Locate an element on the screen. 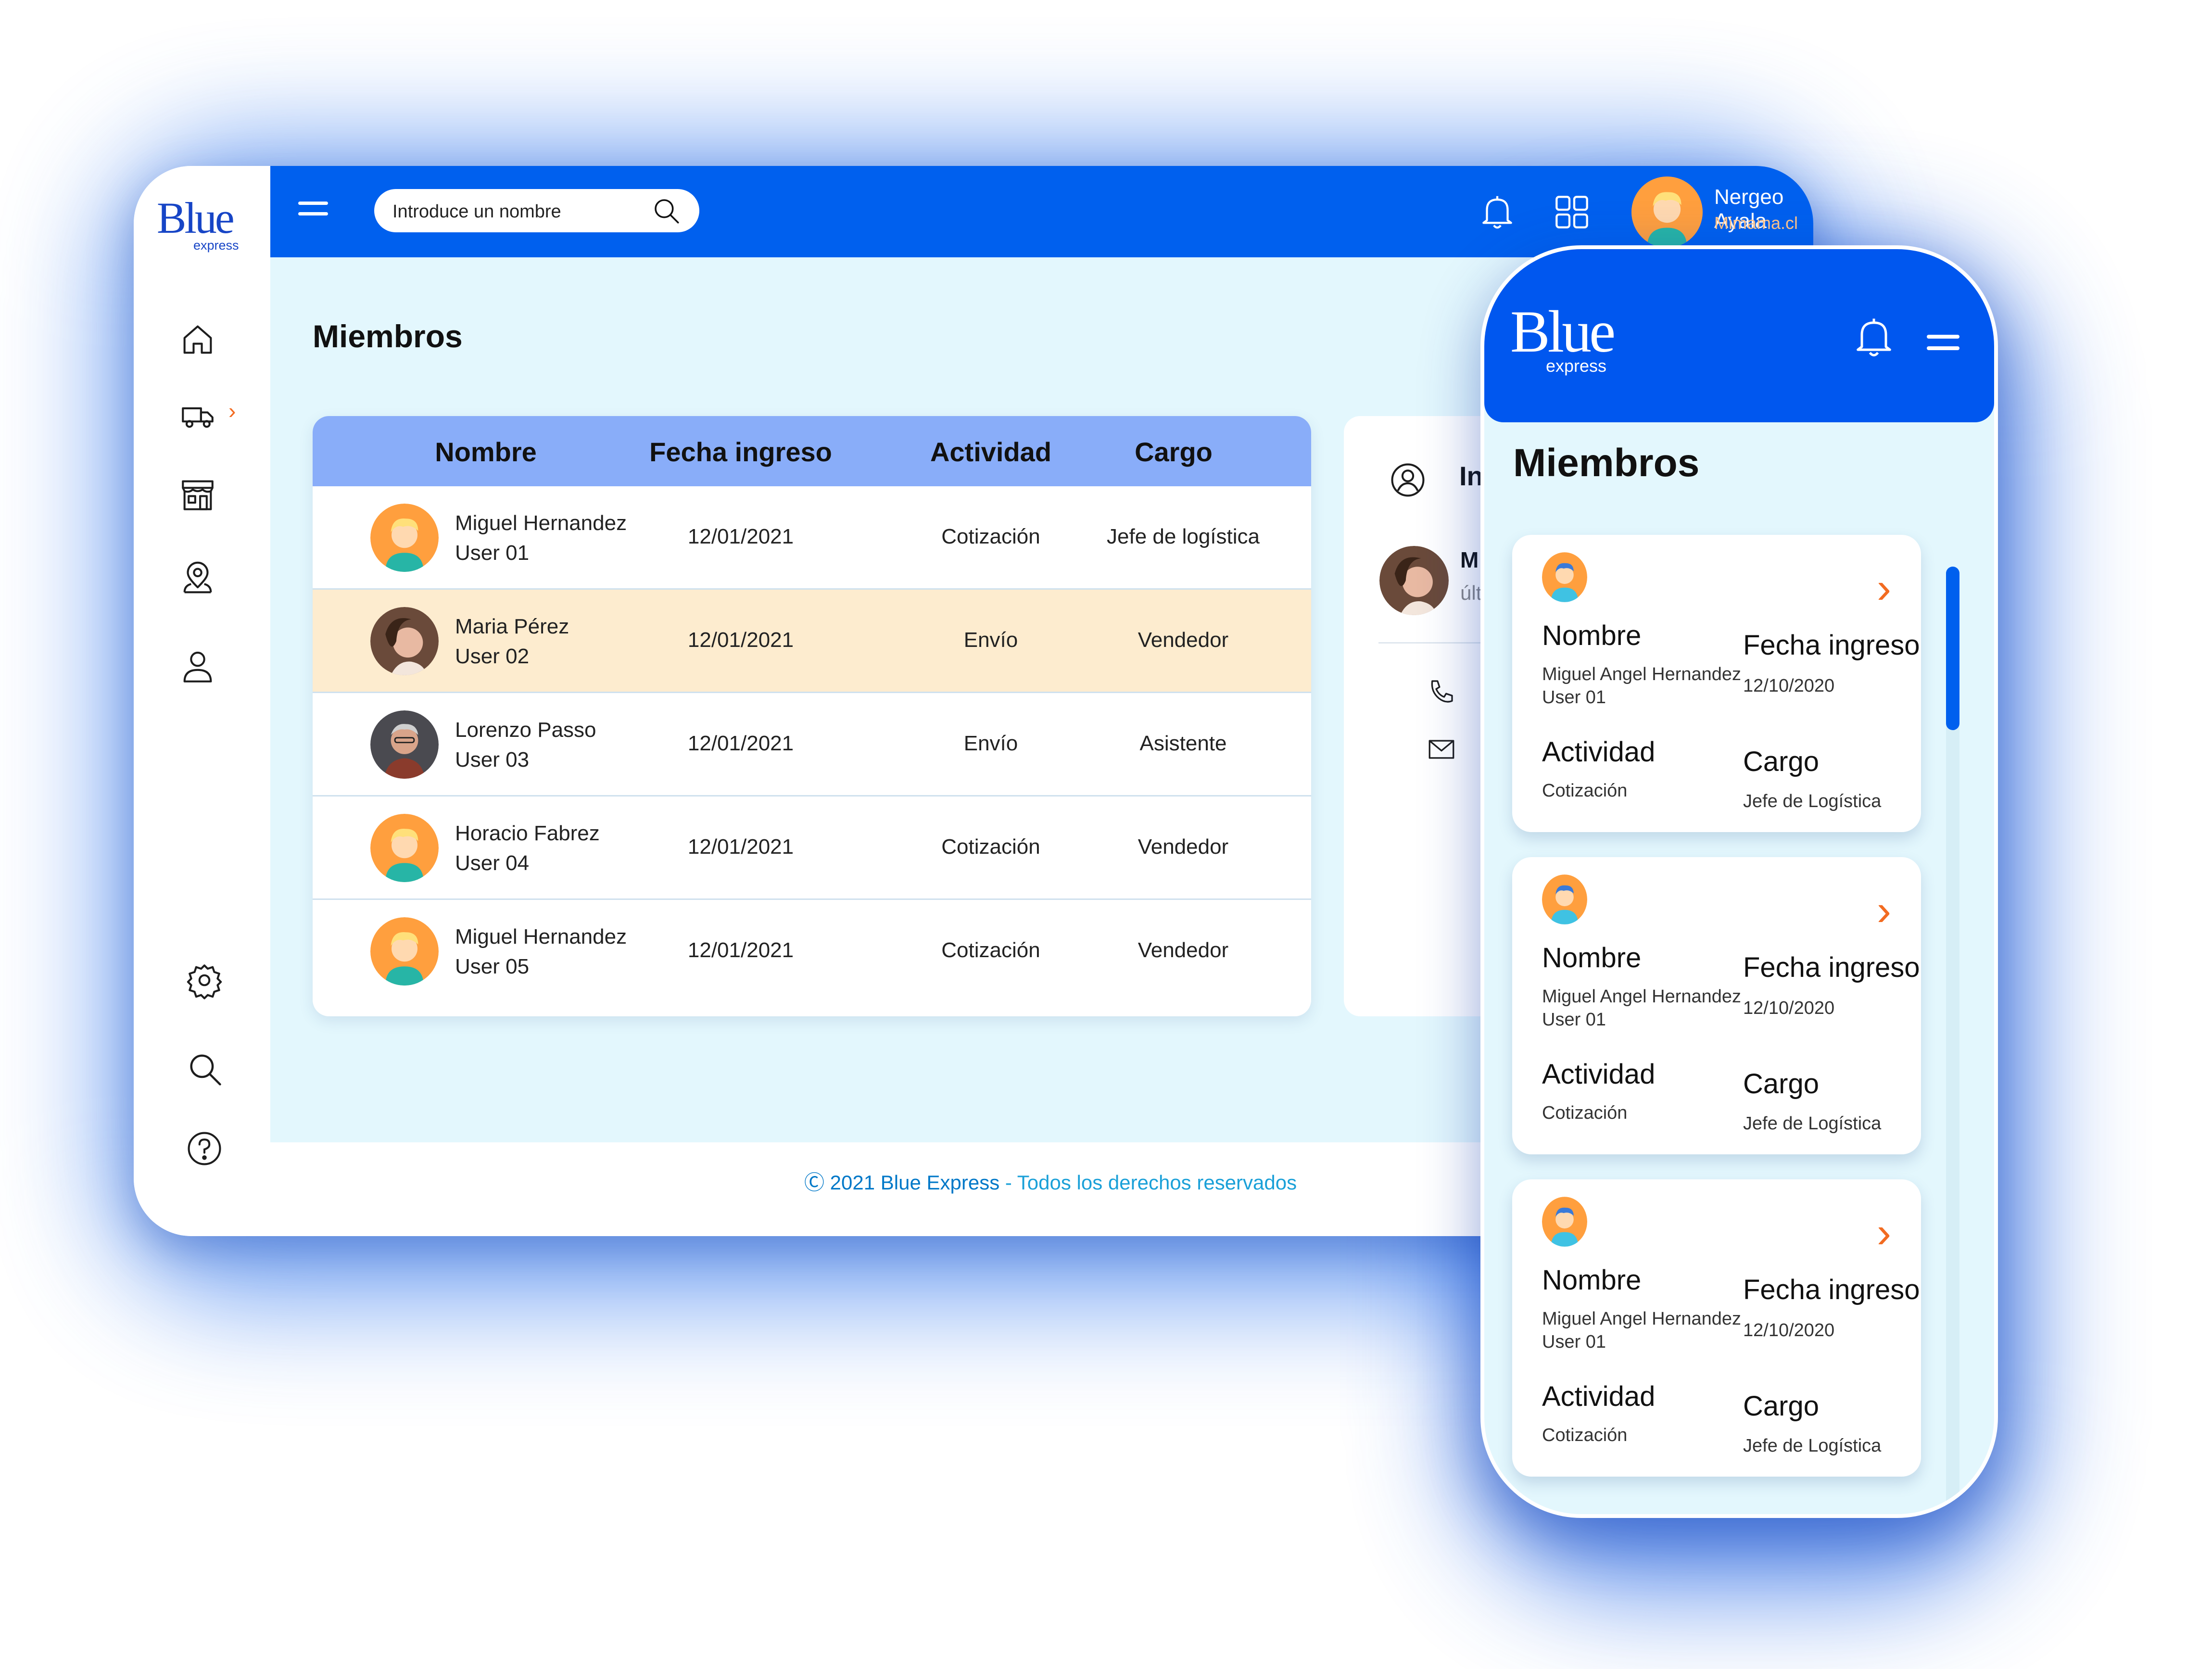 The image size is (2212, 1669). member-name: Horacio Fabrez User 04 is located at coordinates (527, 848).